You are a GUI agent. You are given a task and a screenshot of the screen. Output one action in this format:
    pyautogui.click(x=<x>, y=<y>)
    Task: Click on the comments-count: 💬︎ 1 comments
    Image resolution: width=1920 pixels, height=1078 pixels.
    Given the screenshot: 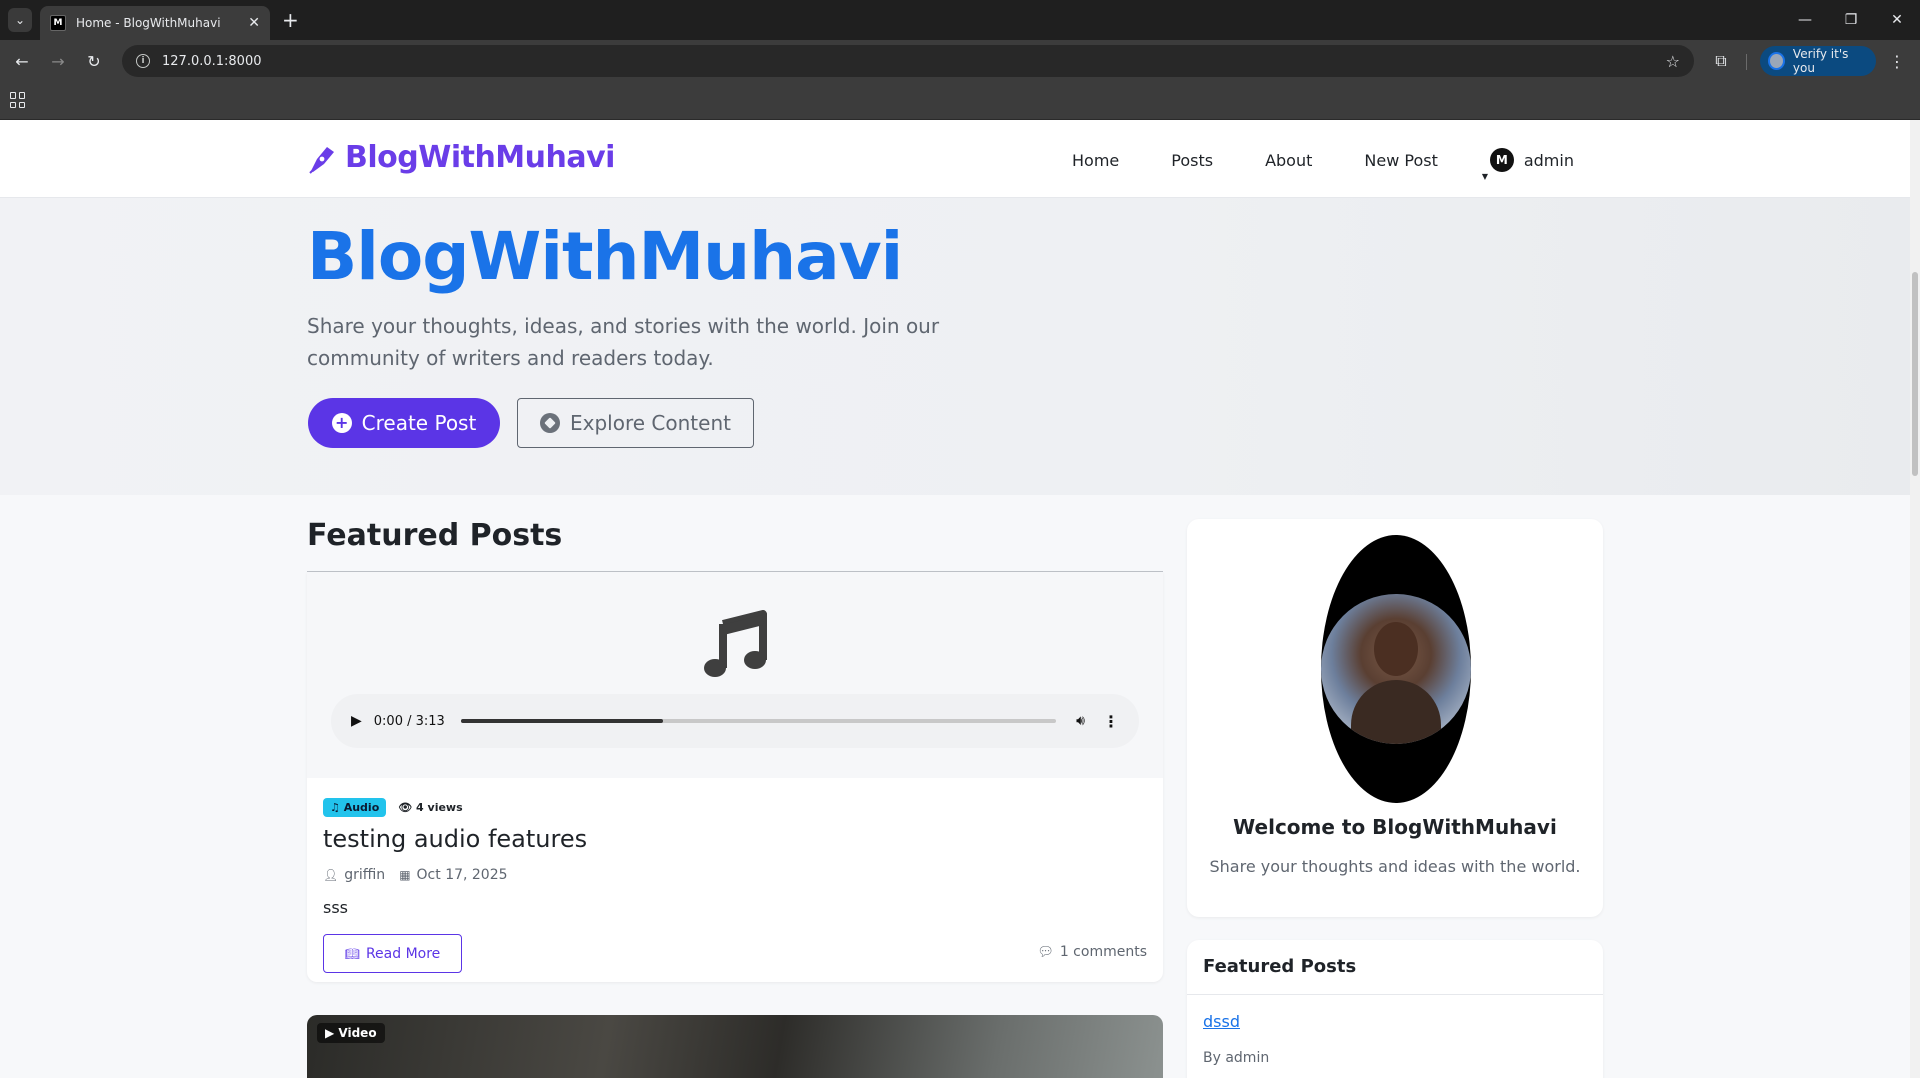 What is the action you would take?
    pyautogui.click(x=1092, y=952)
    